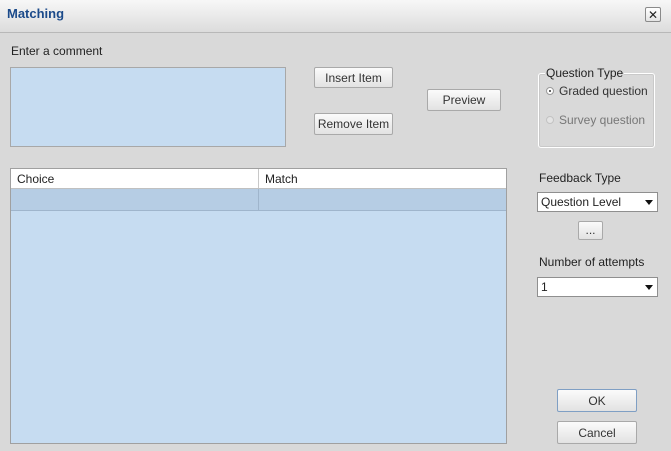  What do you see at coordinates (353, 124) in the screenshot?
I see `remove-item-button: Remove Item` at bounding box center [353, 124].